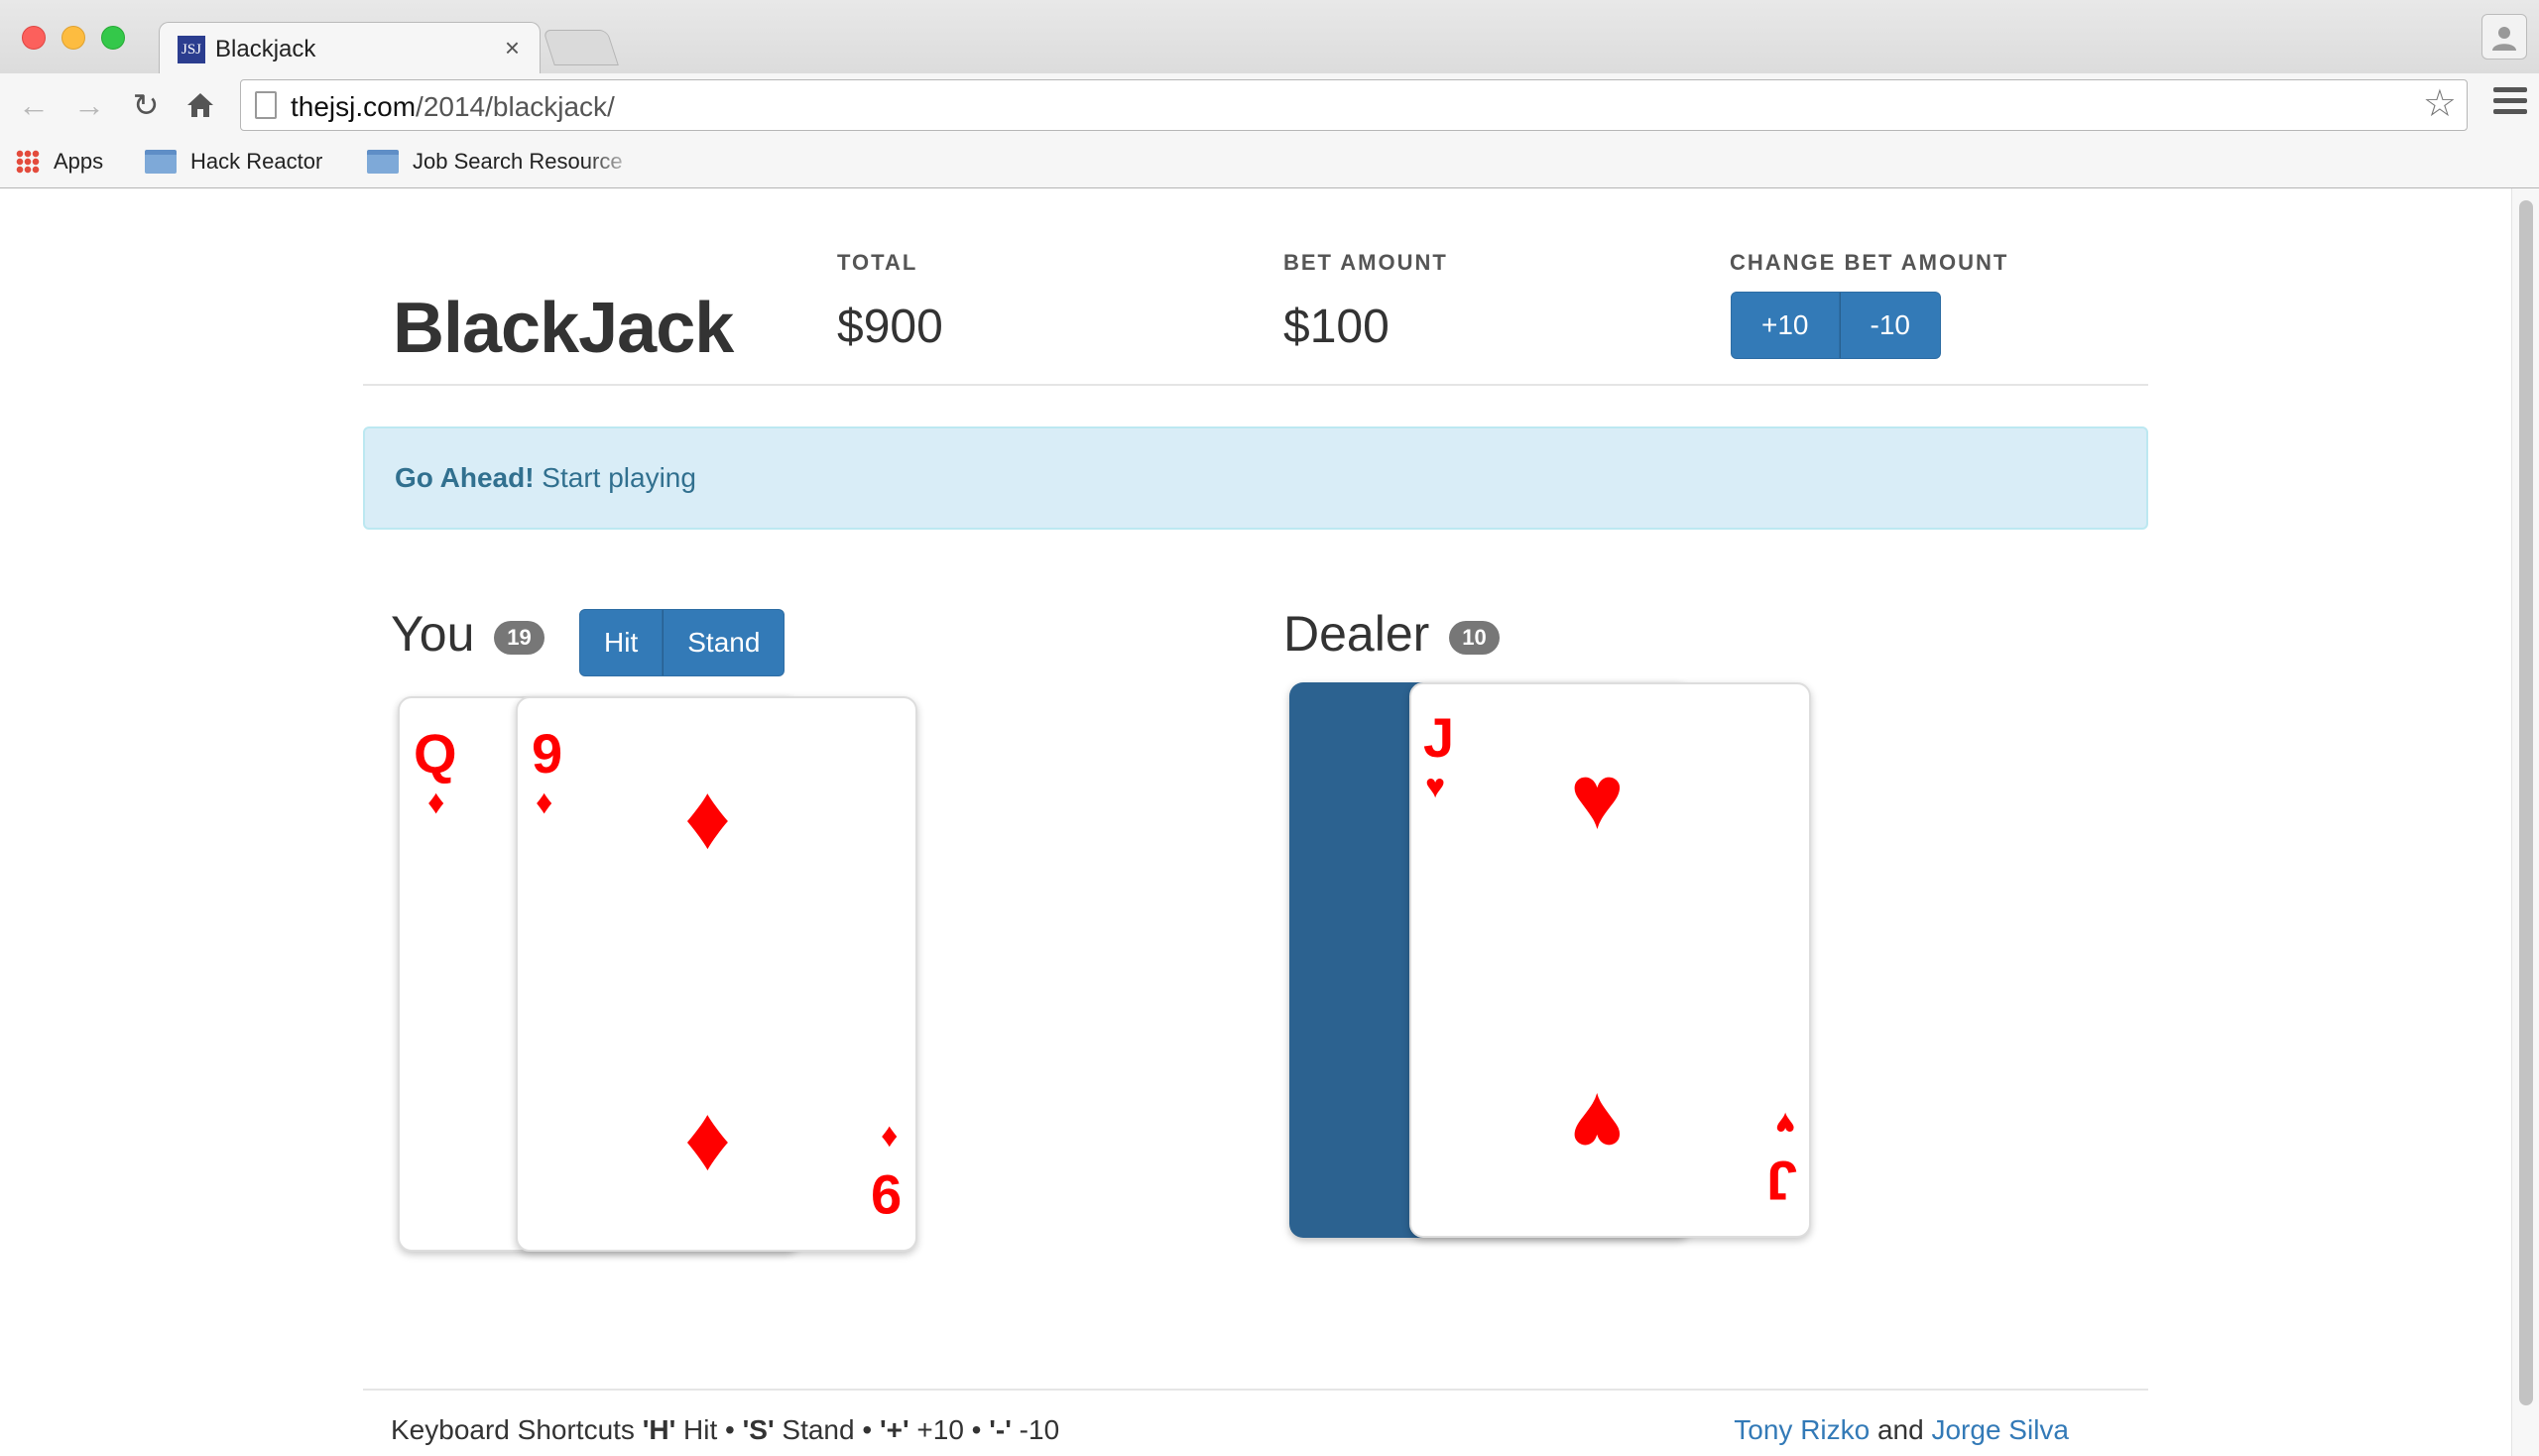 This screenshot has width=2539, height=1456. What do you see at coordinates (1269, 163) in the screenshot?
I see `bookmarks-bar: Apps Hack Reactor Job Search Resource` at bounding box center [1269, 163].